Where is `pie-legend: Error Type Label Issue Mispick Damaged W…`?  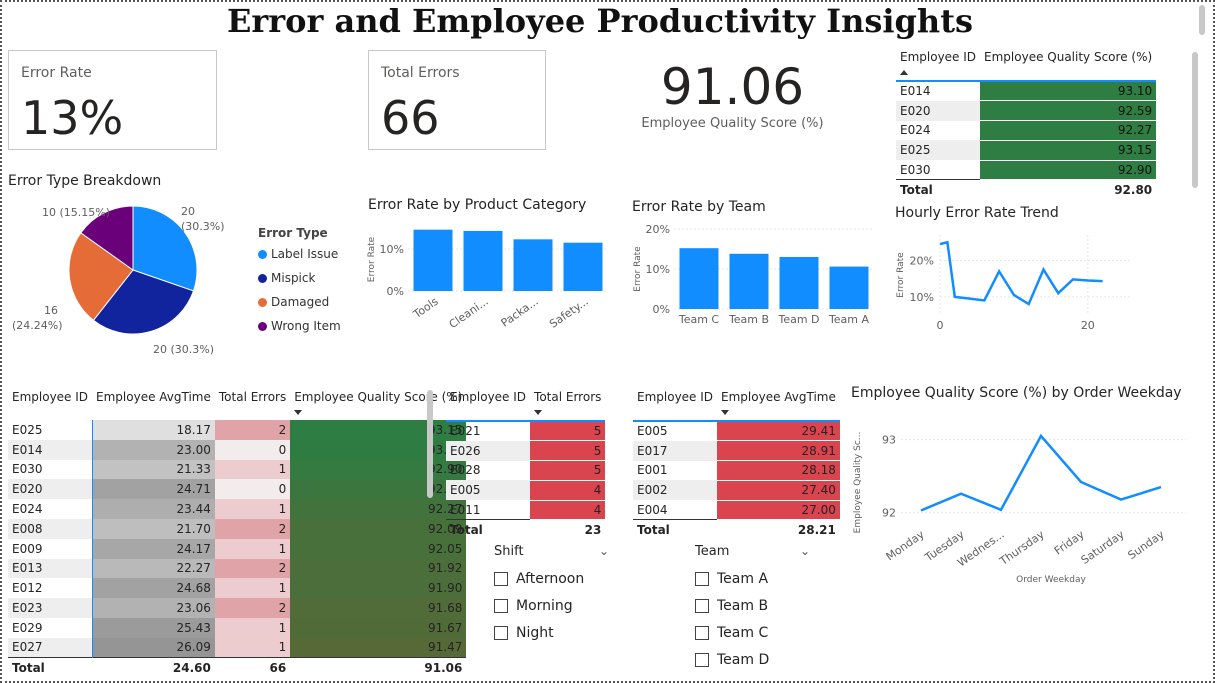
pie-legend: Error Type Label Issue Mispick Damaged W… is located at coordinates (299, 282).